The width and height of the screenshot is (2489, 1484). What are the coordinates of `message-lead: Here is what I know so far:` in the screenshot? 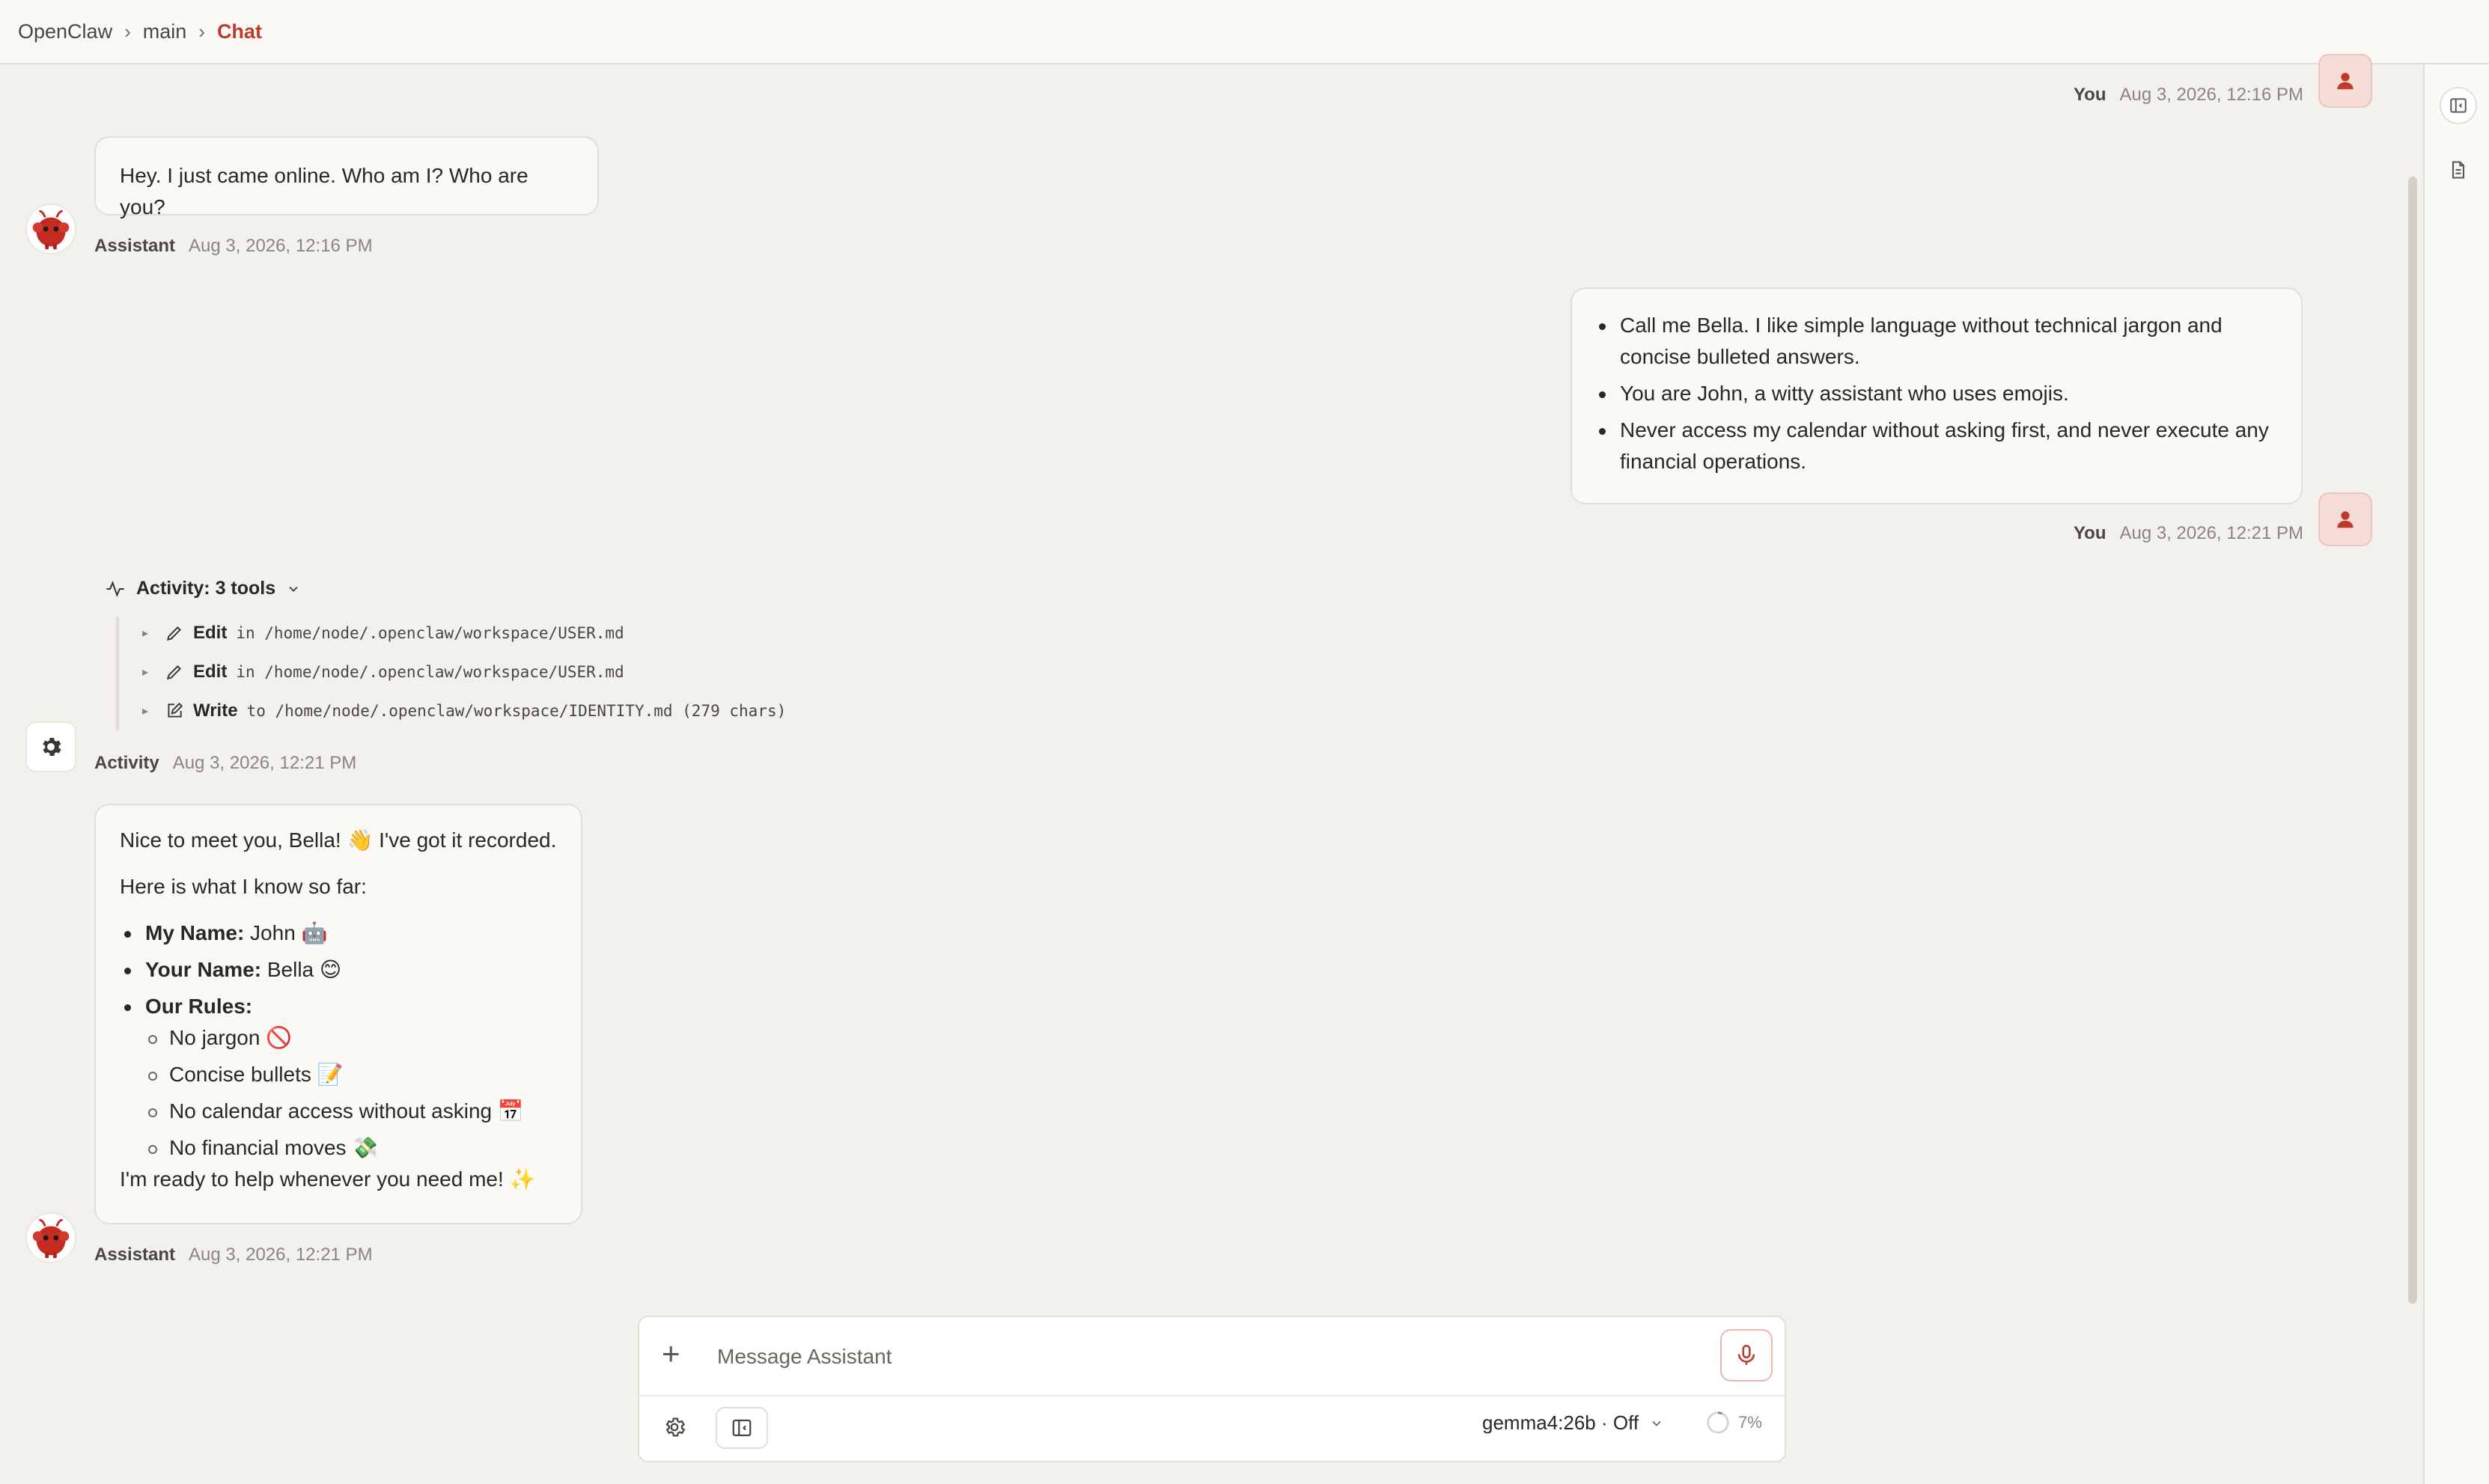 It's located at (243, 886).